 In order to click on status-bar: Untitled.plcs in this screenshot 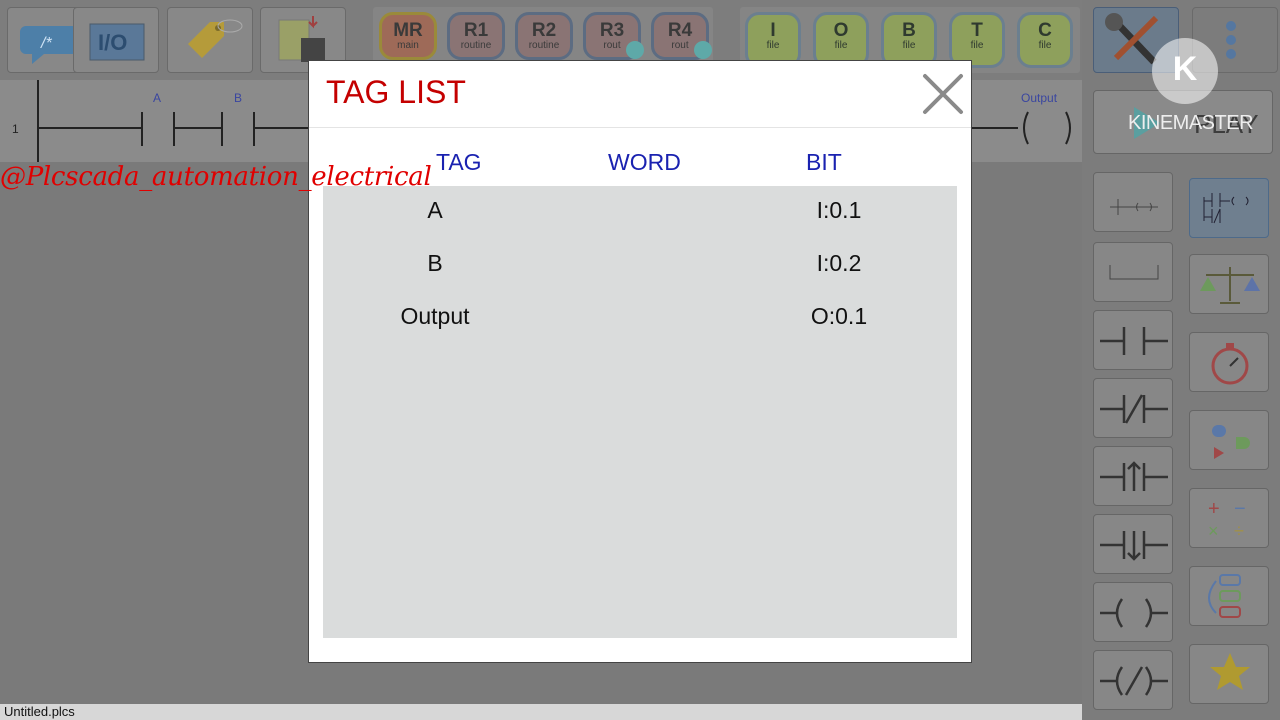, I will do `click(541, 712)`.